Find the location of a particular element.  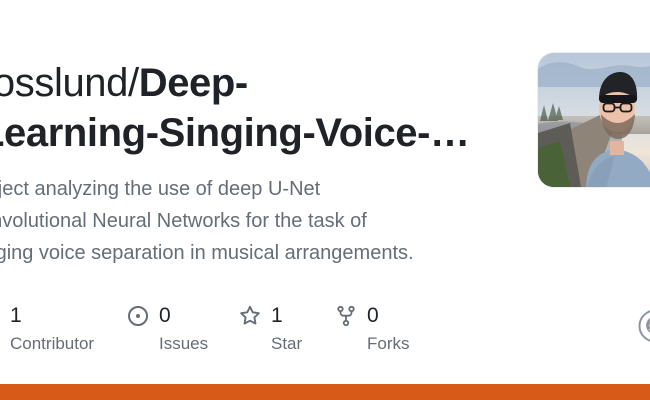

star-icon is located at coordinates (250, 316).